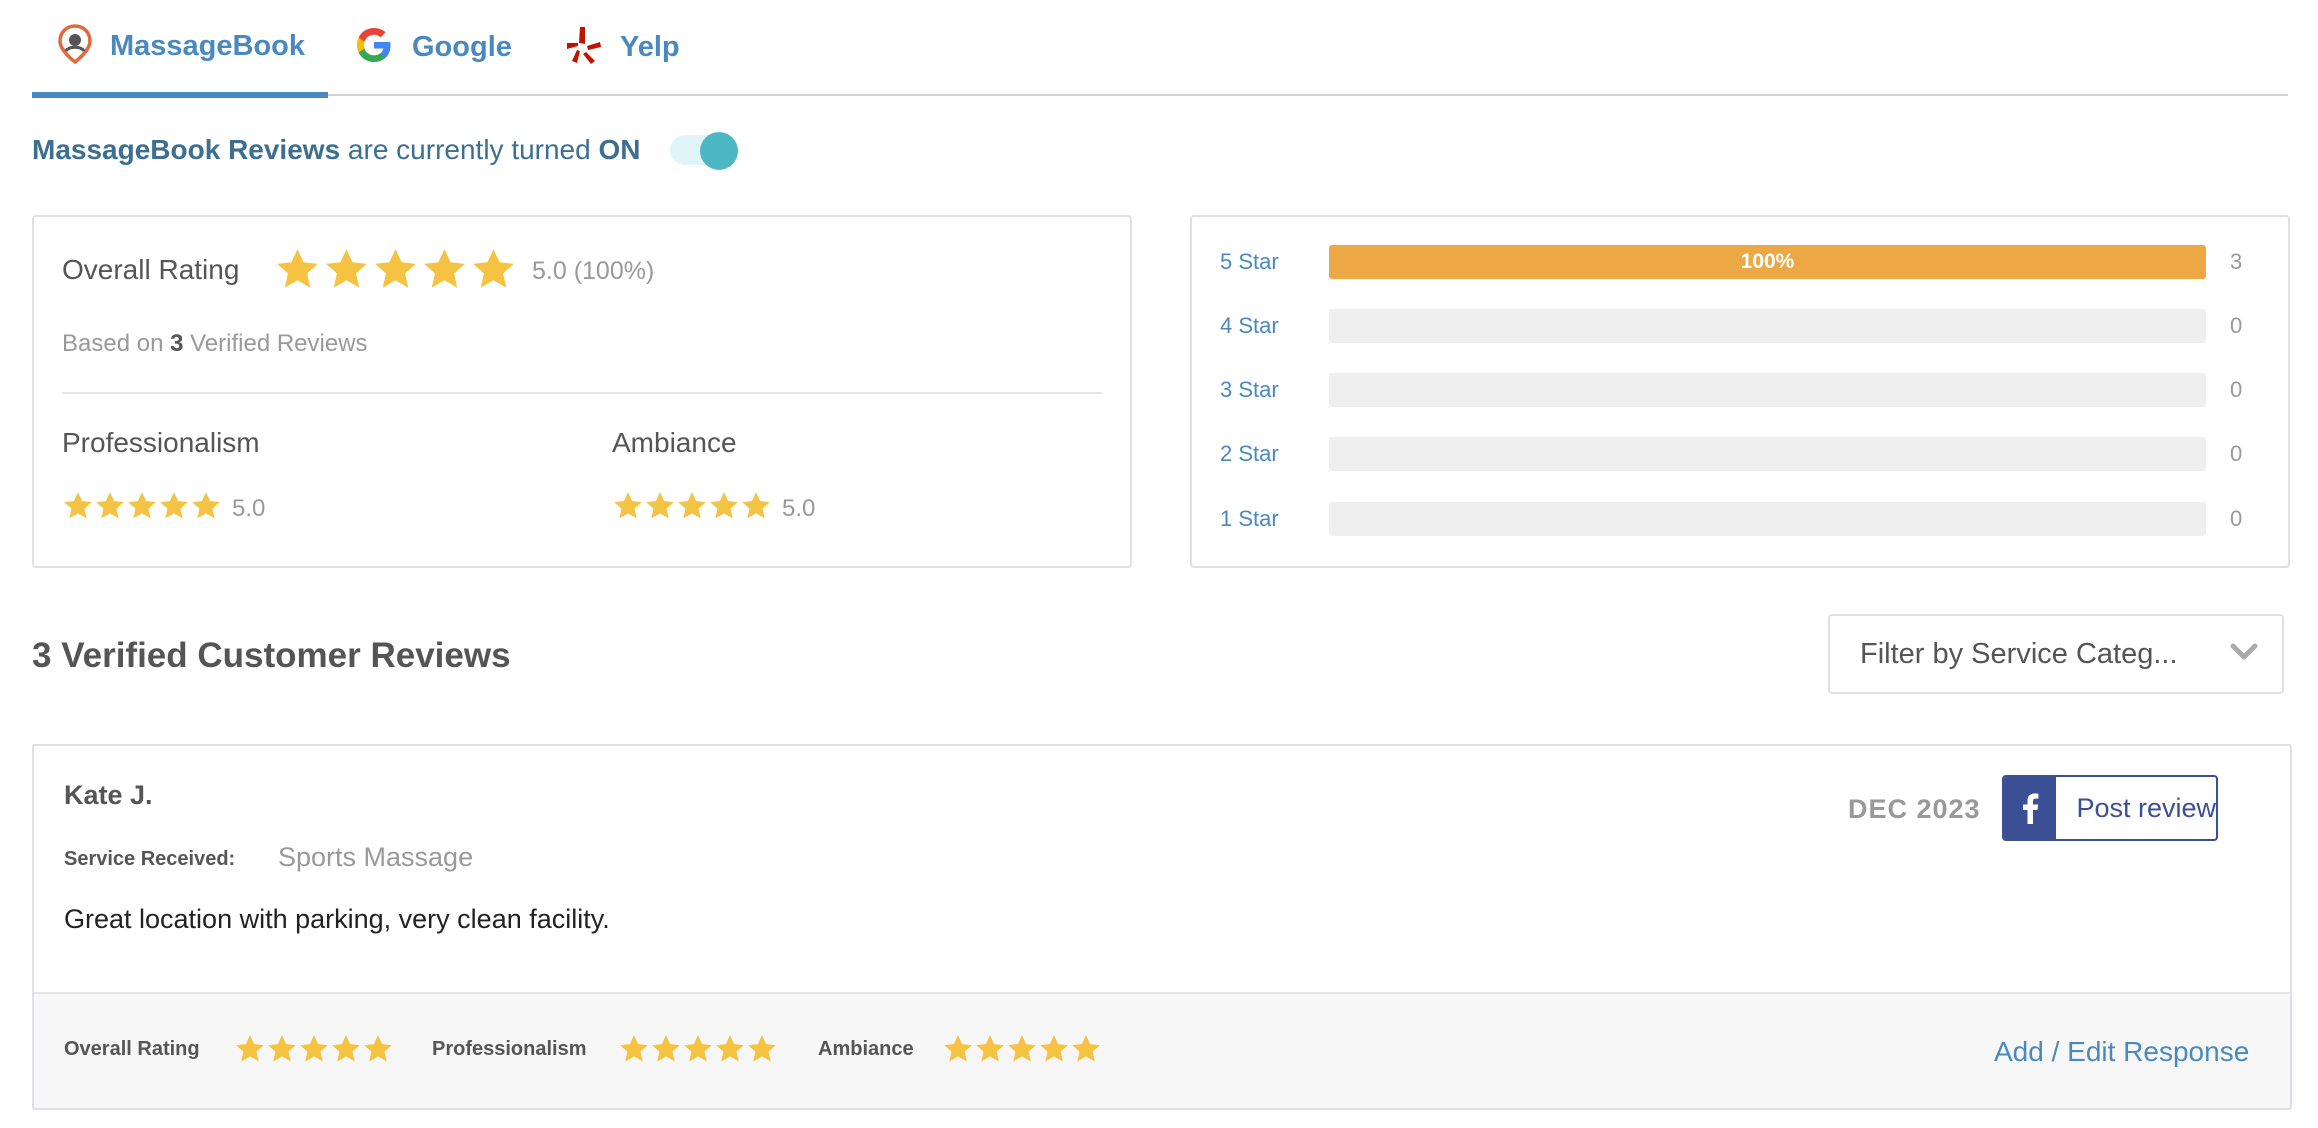  I want to click on post-review-facebook-button: Post review, so click(2110, 808).